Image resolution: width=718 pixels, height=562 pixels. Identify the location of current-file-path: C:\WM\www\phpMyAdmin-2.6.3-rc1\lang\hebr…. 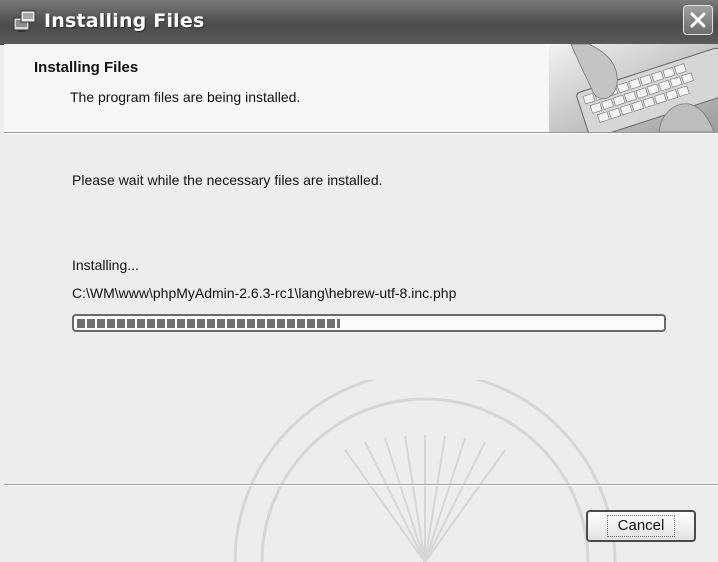
(264, 293).